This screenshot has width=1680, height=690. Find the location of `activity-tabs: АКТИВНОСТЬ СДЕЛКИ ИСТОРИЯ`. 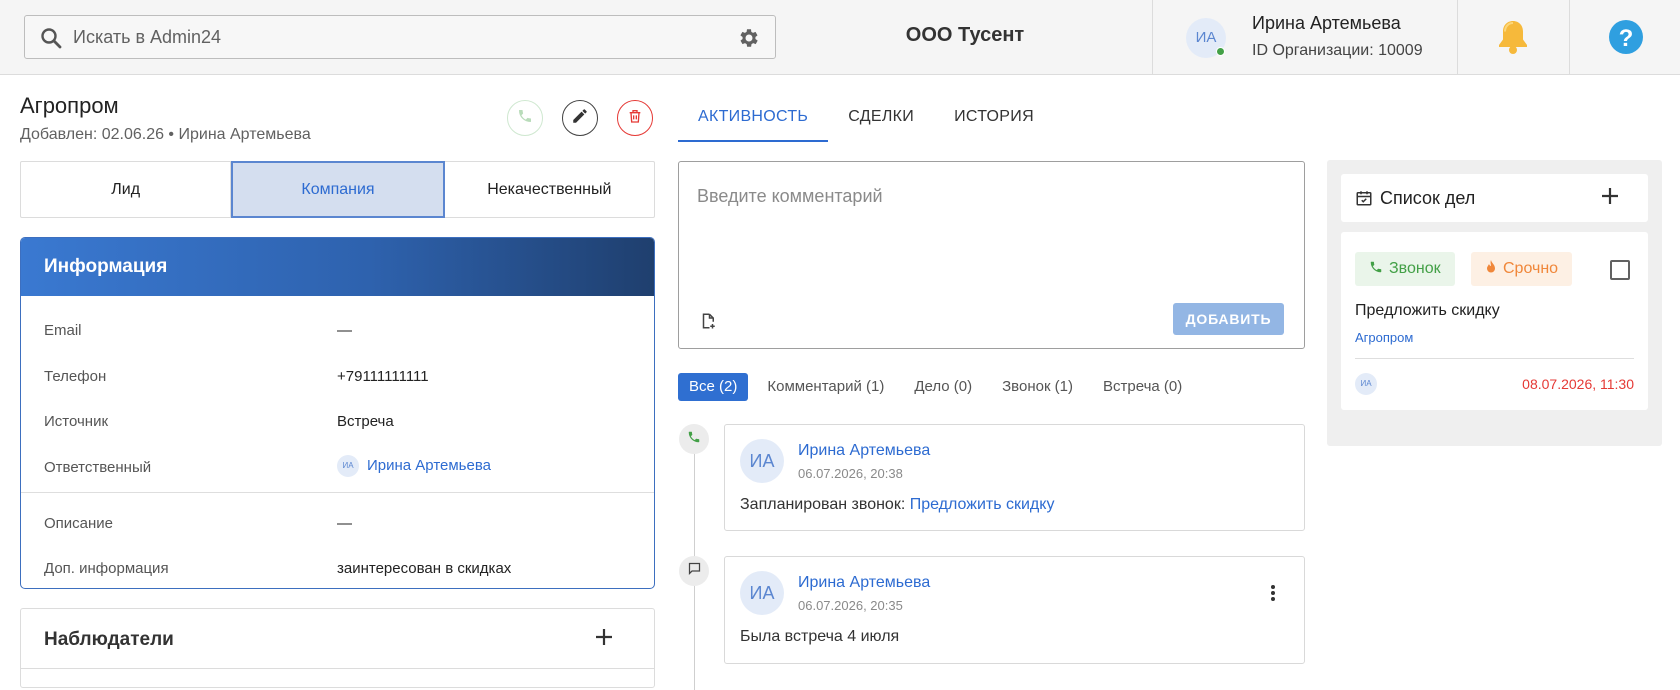

activity-tabs: АКТИВНОСТЬ СДЕЛКИ ИСТОРИЯ is located at coordinates (866, 121).